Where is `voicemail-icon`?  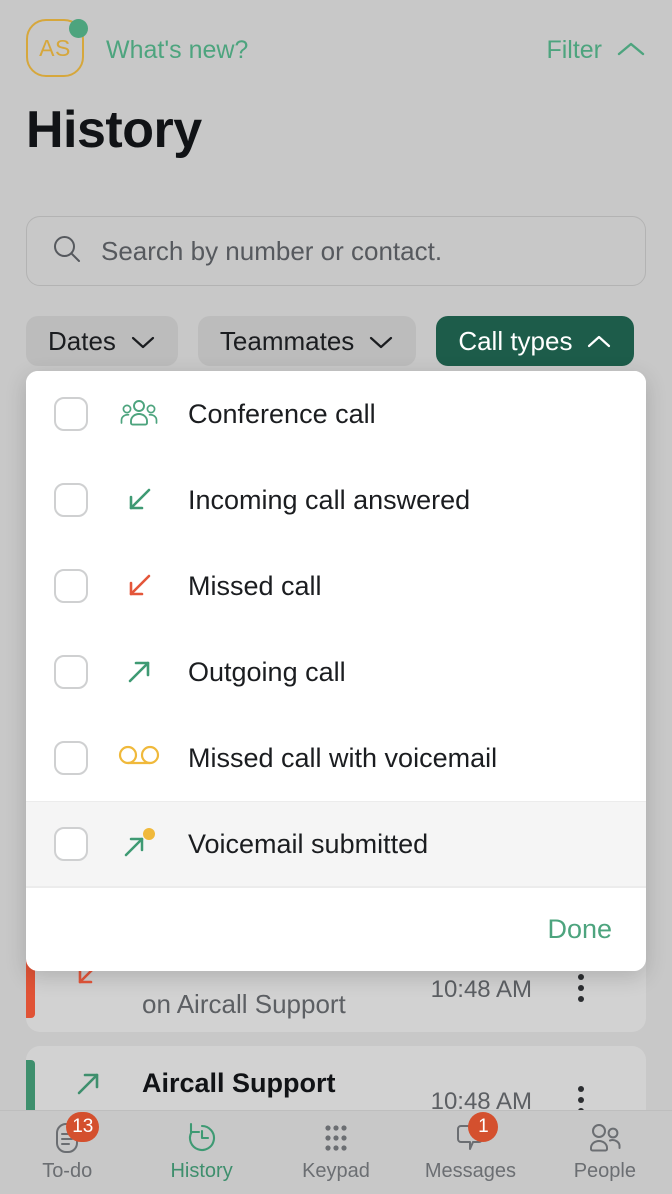
voicemail-icon is located at coordinates (139, 758).